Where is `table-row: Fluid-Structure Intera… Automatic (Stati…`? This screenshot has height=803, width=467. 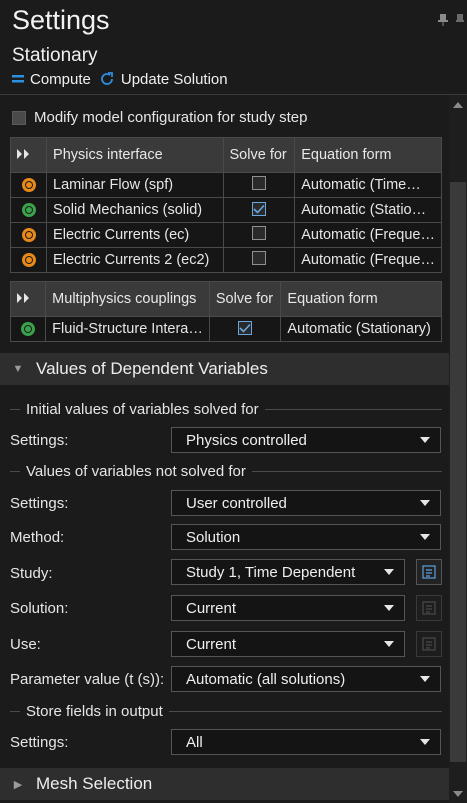 table-row: Fluid-Structure Intera… Automatic (Stati… is located at coordinates (225, 329).